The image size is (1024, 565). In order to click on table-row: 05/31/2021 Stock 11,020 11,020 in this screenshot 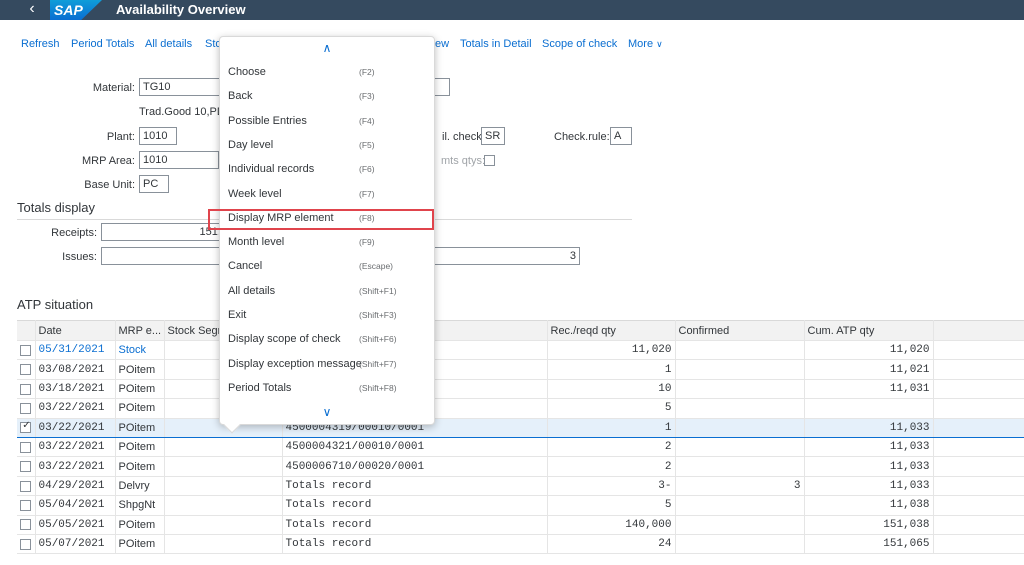, I will do `click(520, 350)`.